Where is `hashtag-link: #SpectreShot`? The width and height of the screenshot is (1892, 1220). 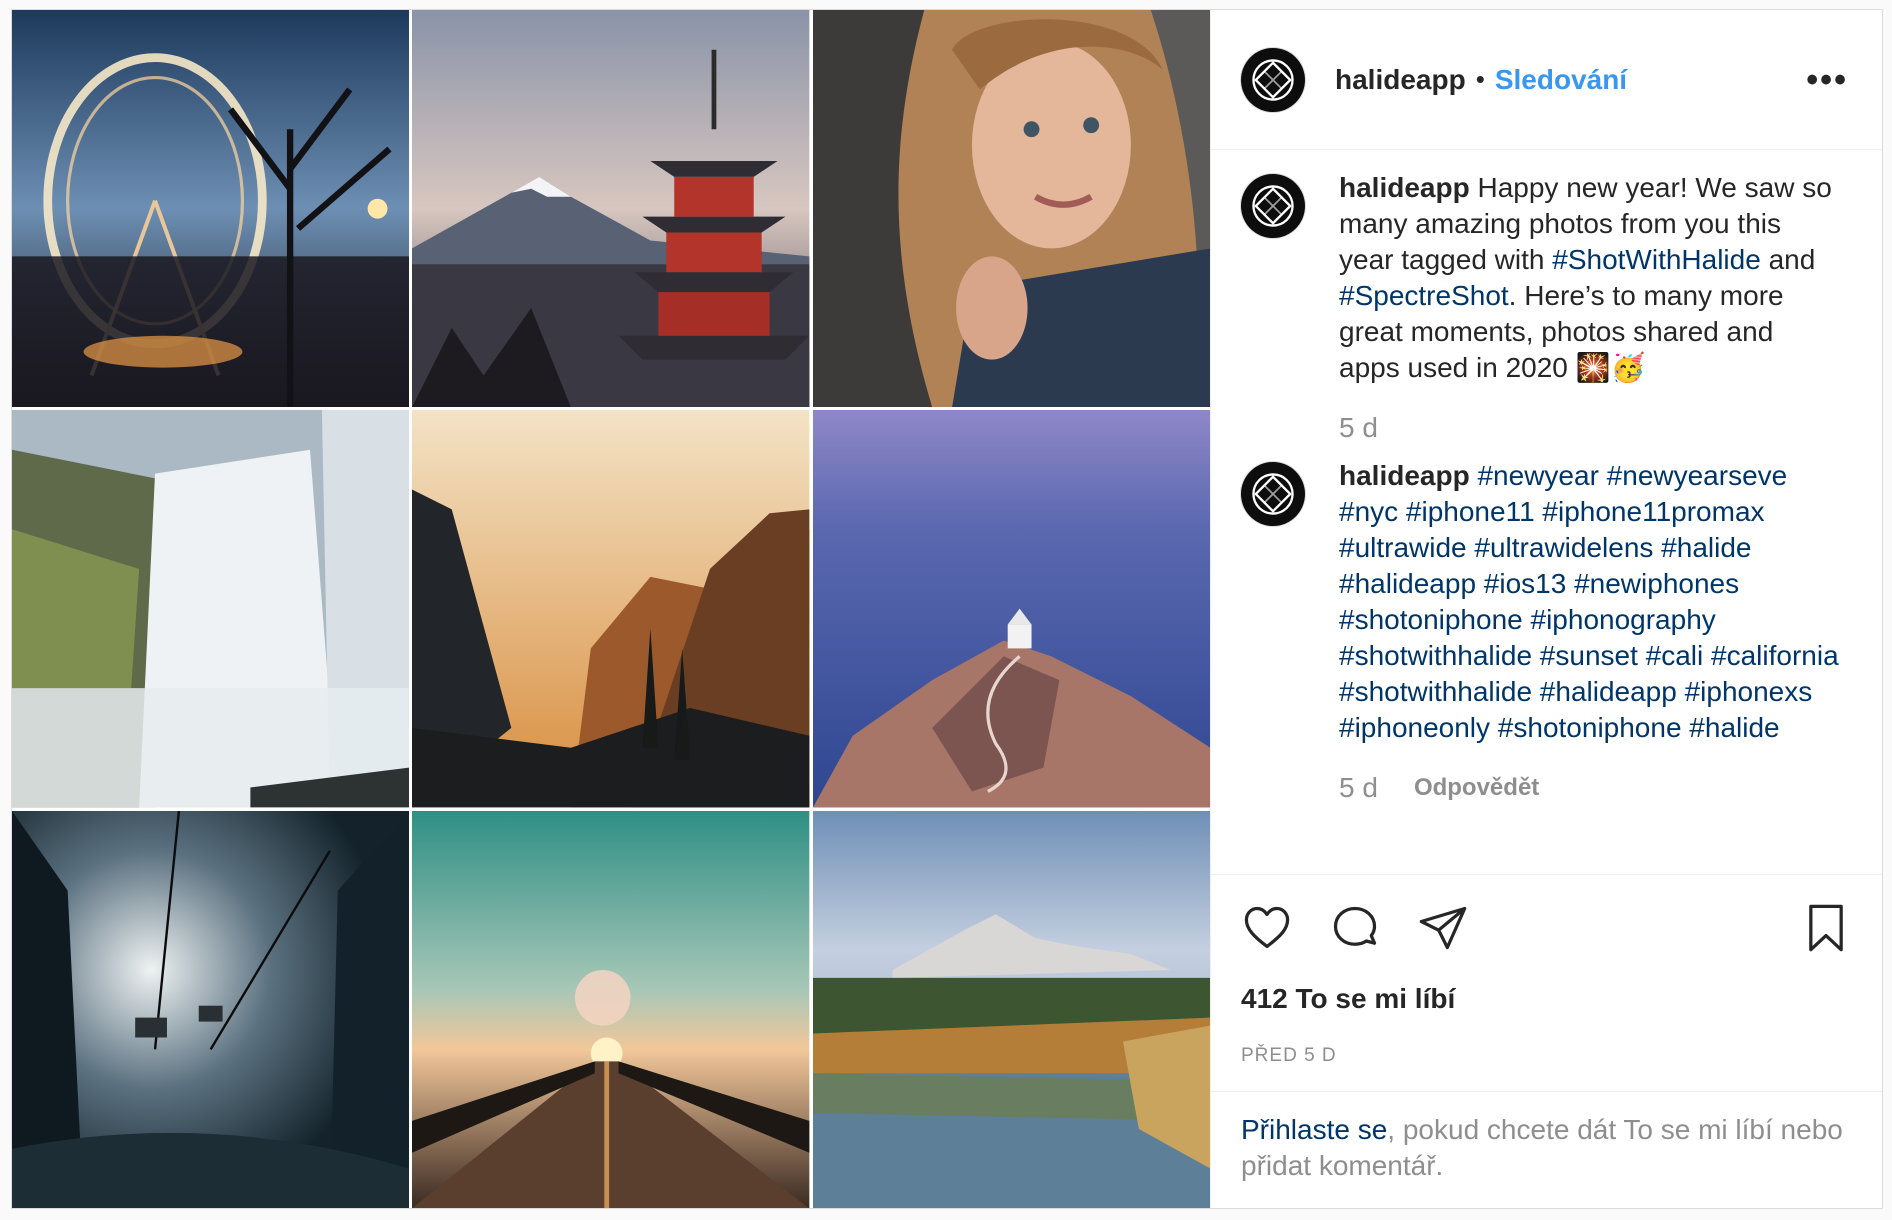
hashtag-link: #SpectreShot is located at coordinates (1424, 295).